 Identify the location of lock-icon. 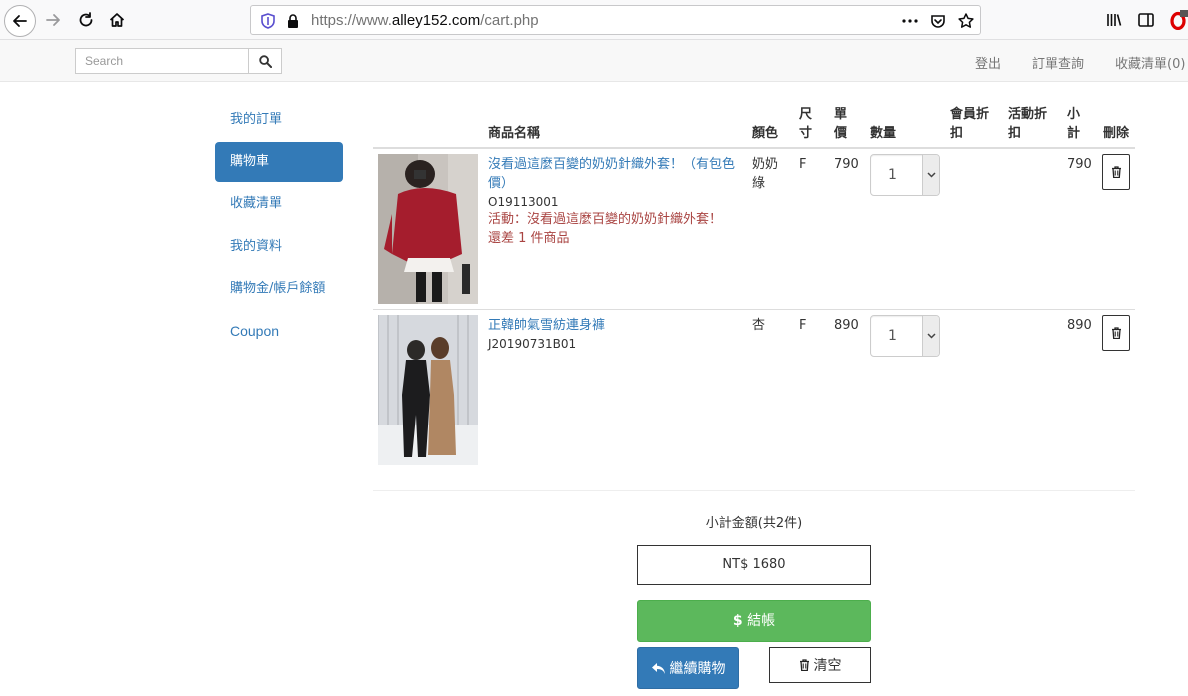
(293, 21).